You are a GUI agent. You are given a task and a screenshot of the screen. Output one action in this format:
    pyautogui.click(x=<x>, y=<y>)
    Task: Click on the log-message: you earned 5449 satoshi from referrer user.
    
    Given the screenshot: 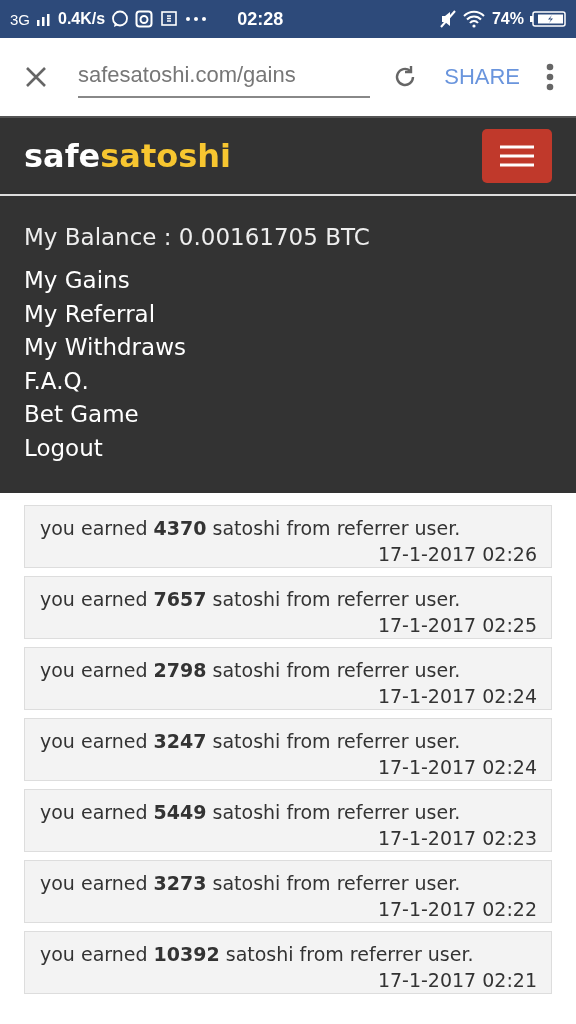 What is the action you would take?
    pyautogui.click(x=251, y=812)
    